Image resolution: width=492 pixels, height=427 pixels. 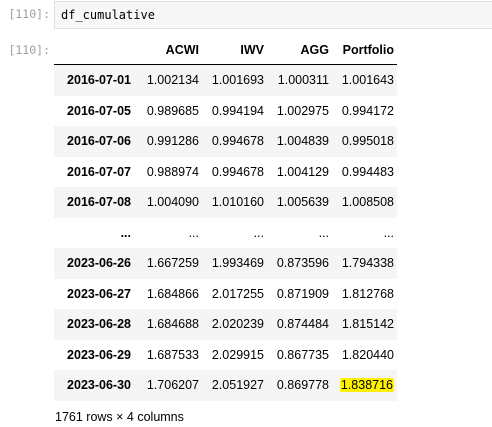 What do you see at coordinates (108, 15) in the screenshot?
I see `code-text: df_cumulative` at bounding box center [108, 15].